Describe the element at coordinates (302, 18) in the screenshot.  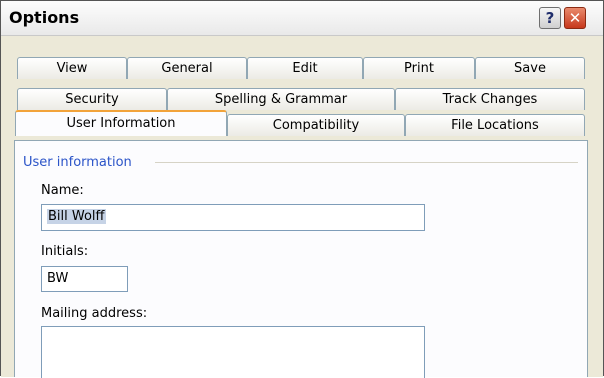
I see `title-bar: Options ? ✕` at that location.